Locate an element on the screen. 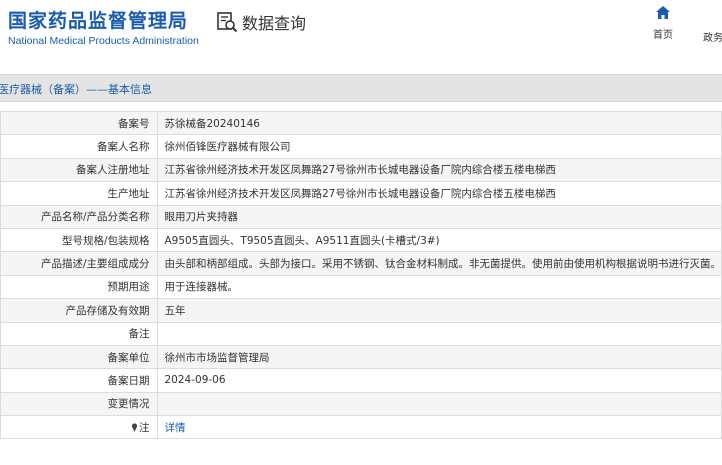 The image size is (722, 465). nav-home-label: 首页 is located at coordinates (663, 35).